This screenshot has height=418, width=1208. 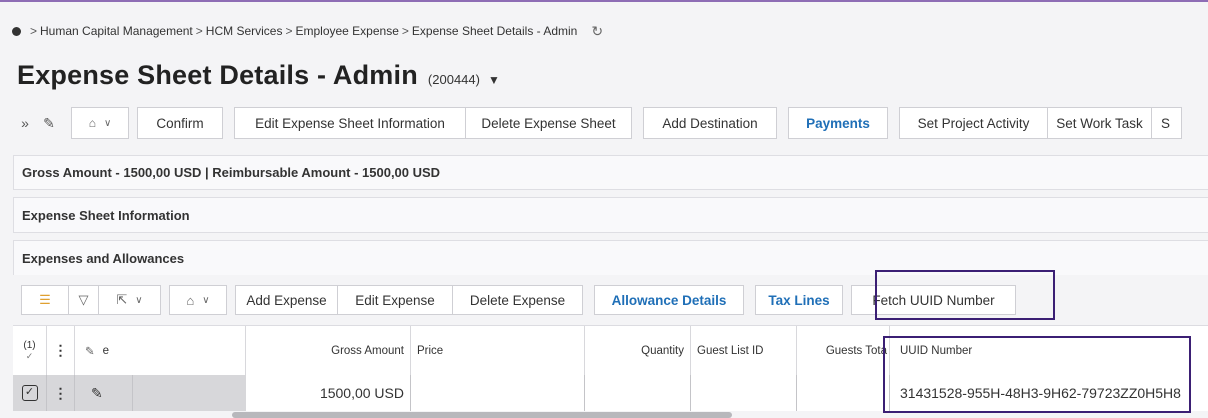 What do you see at coordinates (189, 393) in the screenshot?
I see `description-cell` at bounding box center [189, 393].